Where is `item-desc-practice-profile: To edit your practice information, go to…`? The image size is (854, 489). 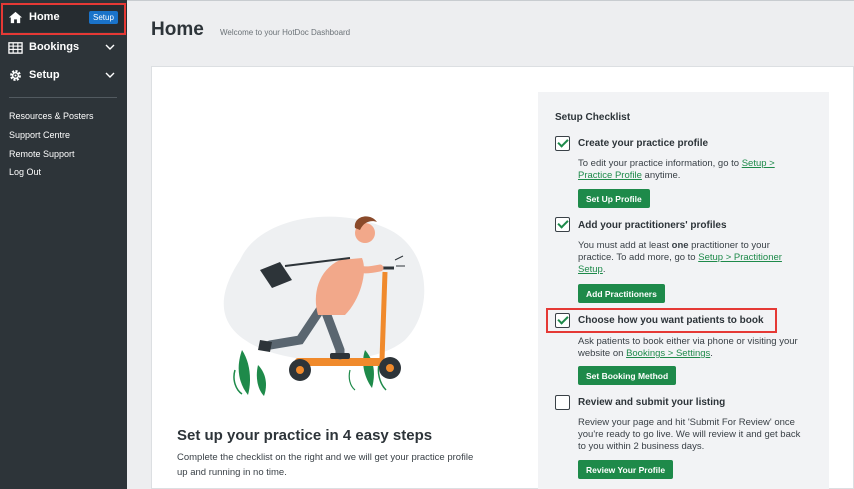 item-desc-practice-profile: To edit your practice information, go to… is located at coordinates (676, 169).